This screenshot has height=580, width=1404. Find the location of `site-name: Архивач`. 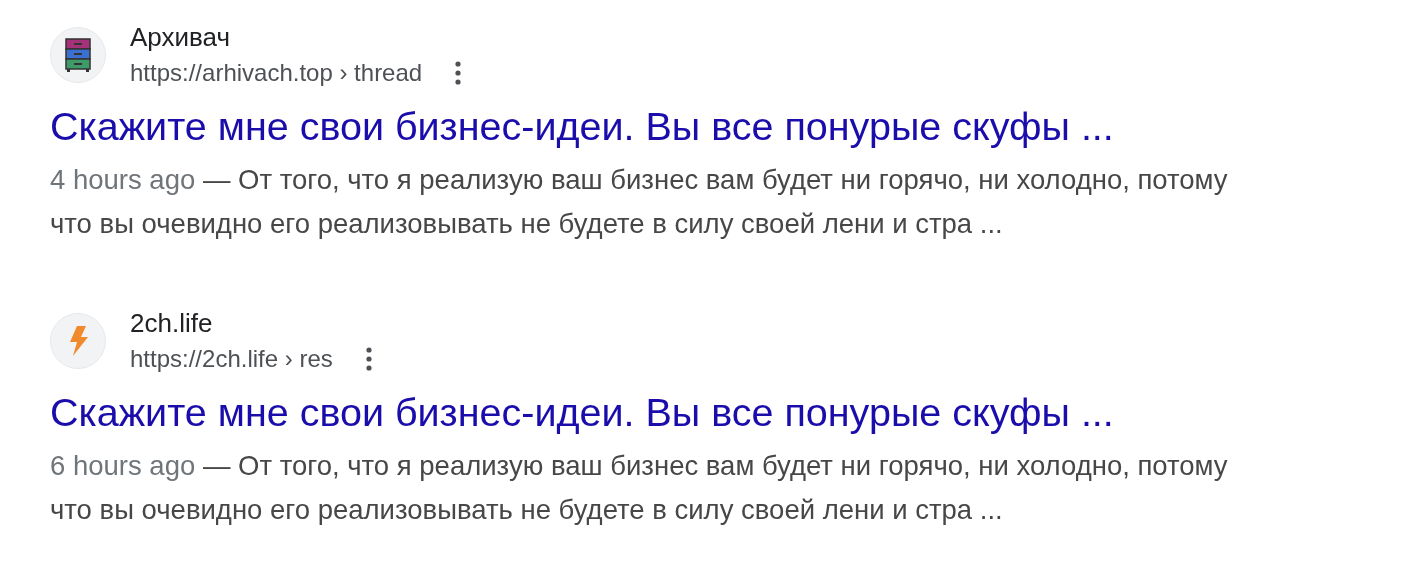

site-name: Архивач is located at coordinates (180, 37).